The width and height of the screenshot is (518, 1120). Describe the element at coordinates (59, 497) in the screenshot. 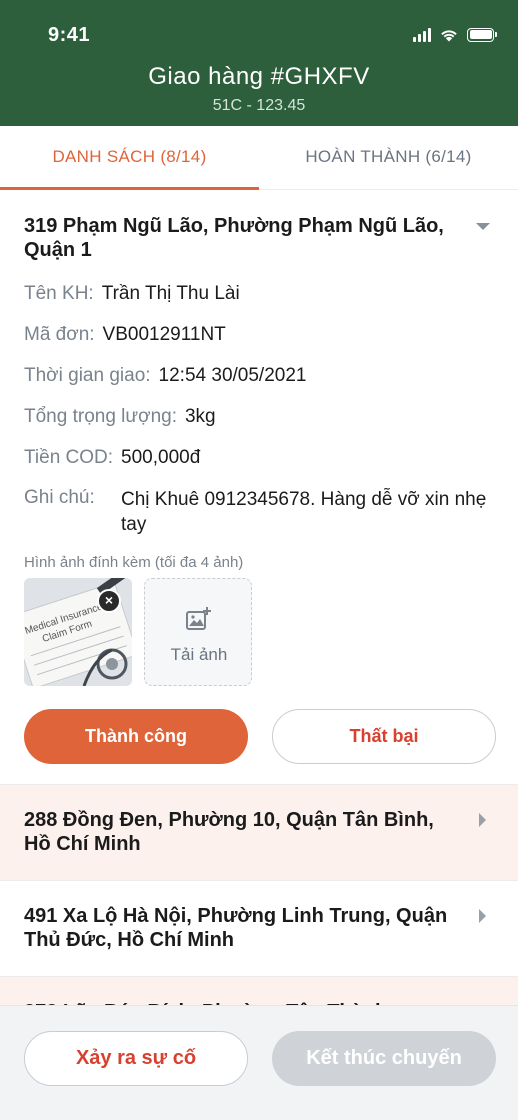

I see `note-label: Ghi chú:` at that location.